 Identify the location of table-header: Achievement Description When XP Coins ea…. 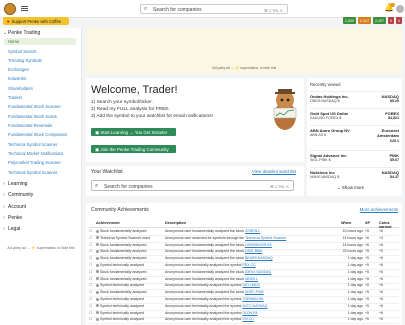
(244, 225).